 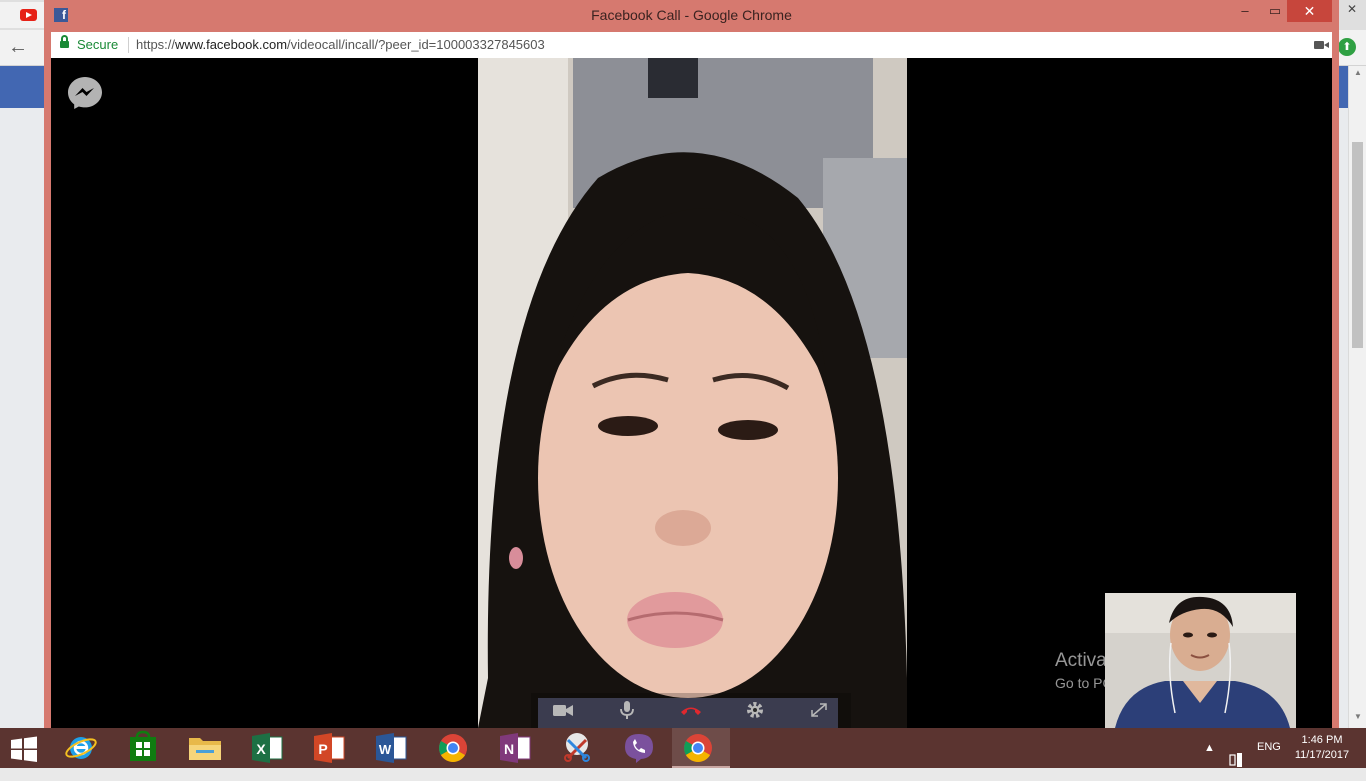 I want to click on settings-gear-icon, so click(x=755, y=710).